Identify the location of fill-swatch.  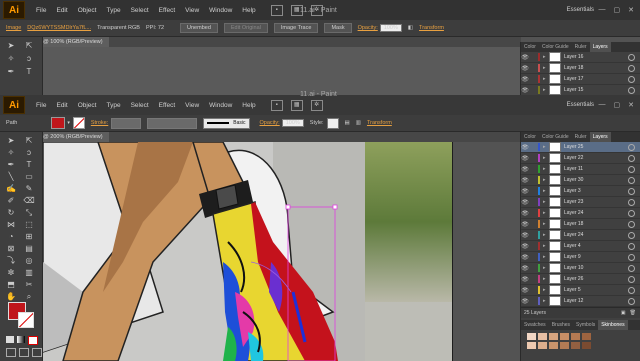
(58, 123).